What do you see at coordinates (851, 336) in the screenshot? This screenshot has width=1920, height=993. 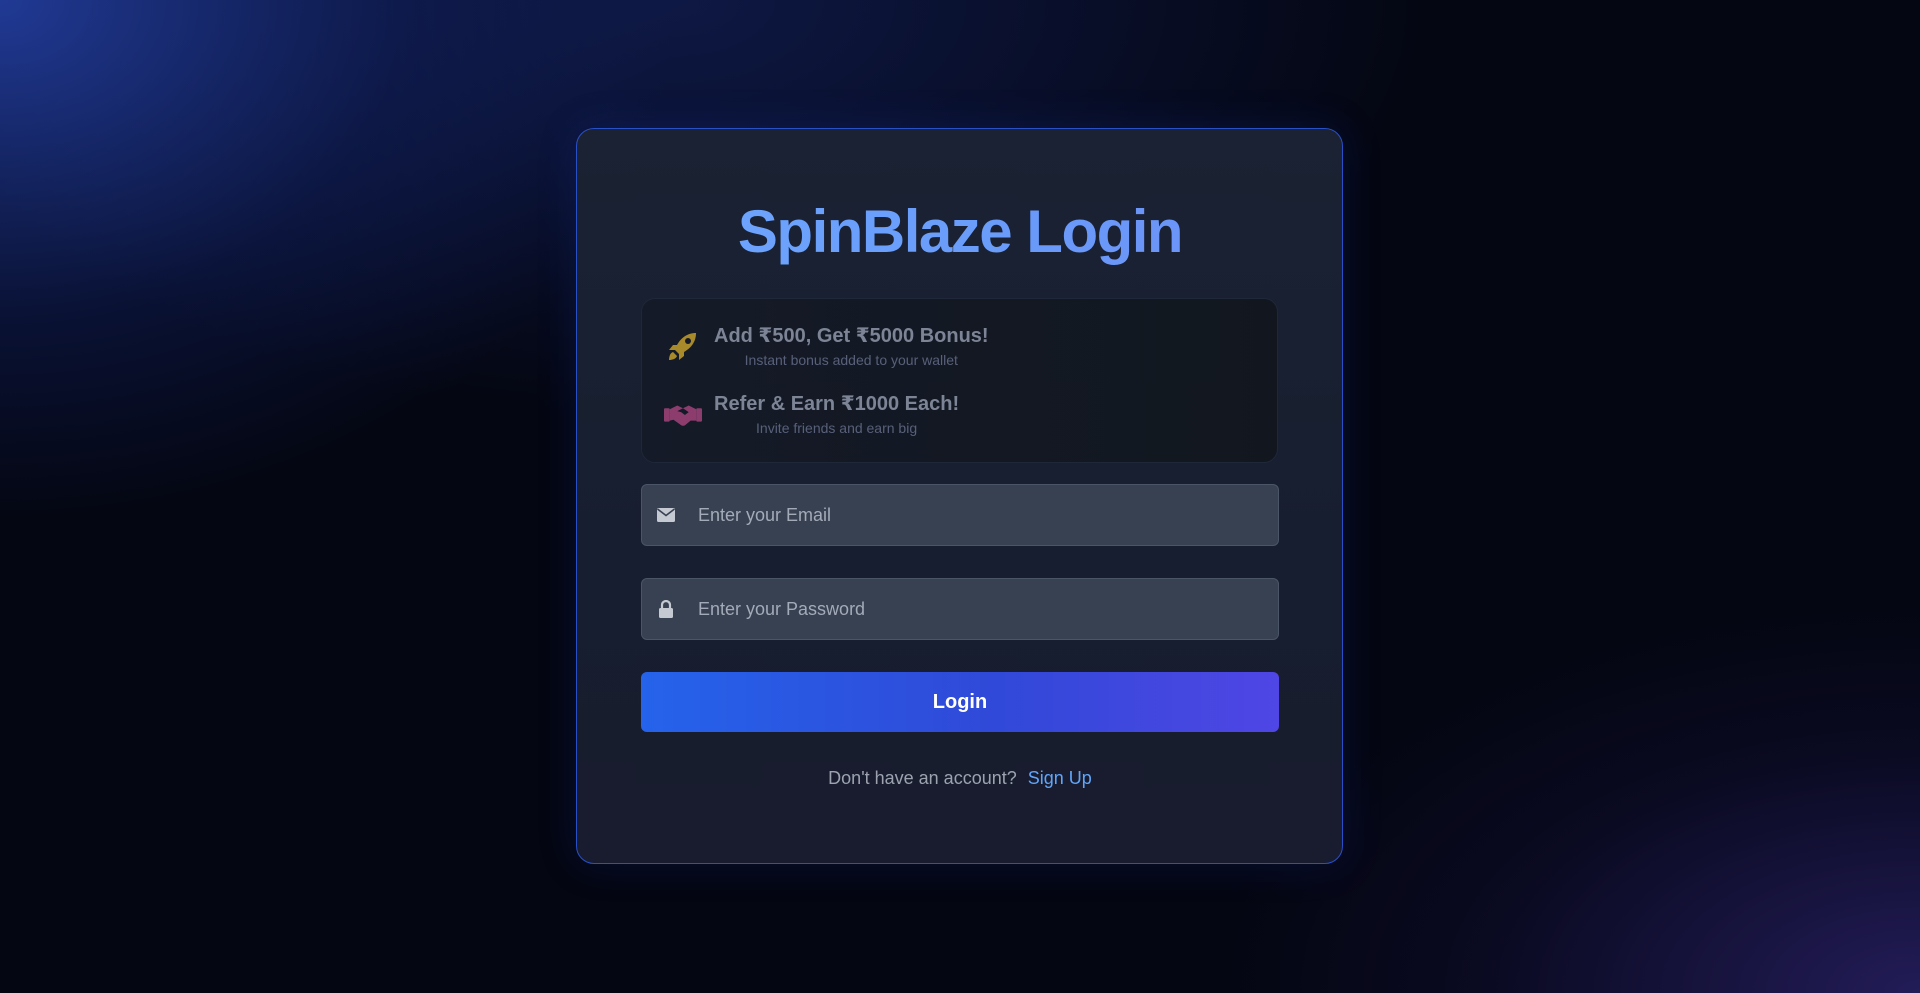 I see `promo-title: Add ₹500, Get ₹5000 Bonus!` at bounding box center [851, 336].